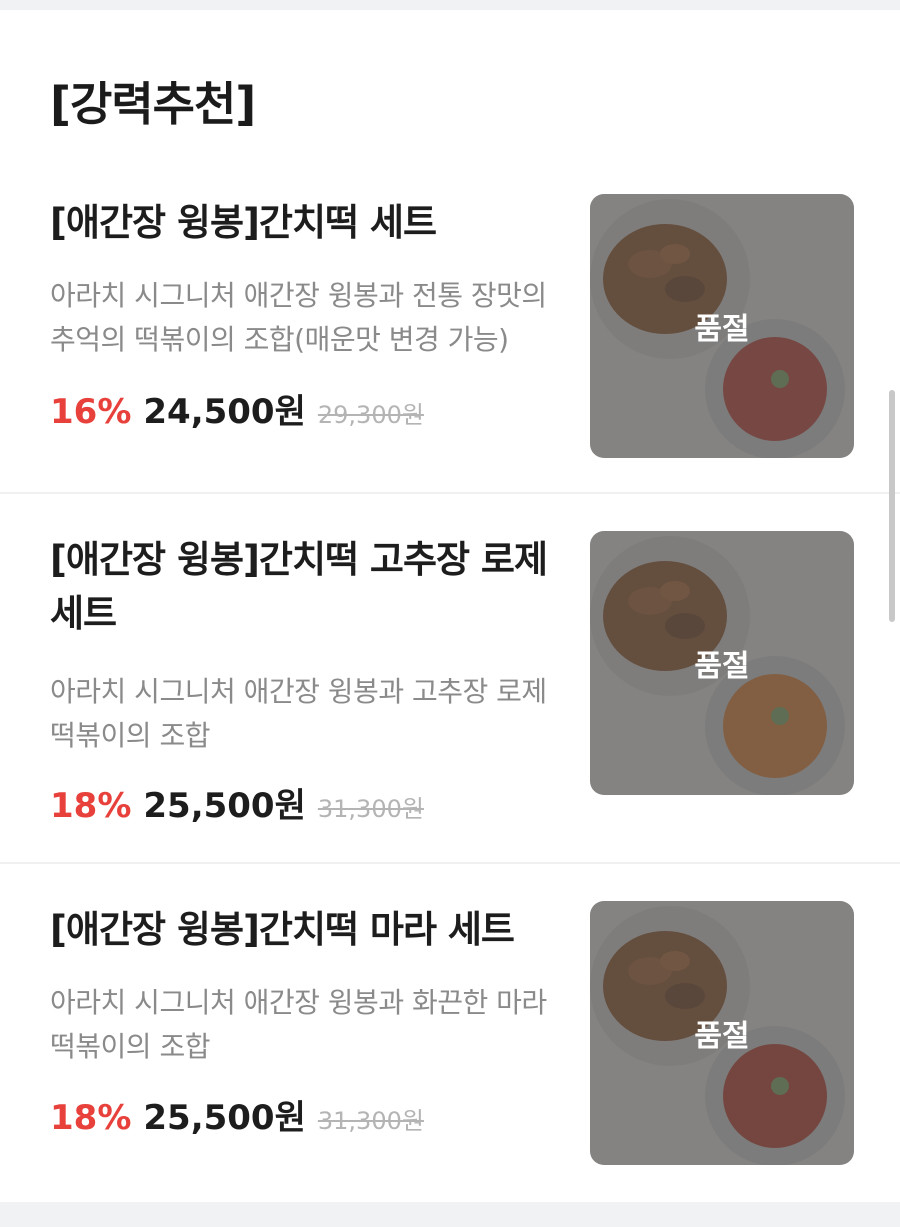 This screenshot has height=1227, width=900. Describe the element at coordinates (243, 222) in the screenshot. I see `item-name: [애간장 윙봉]간치떡 세트` at that location.